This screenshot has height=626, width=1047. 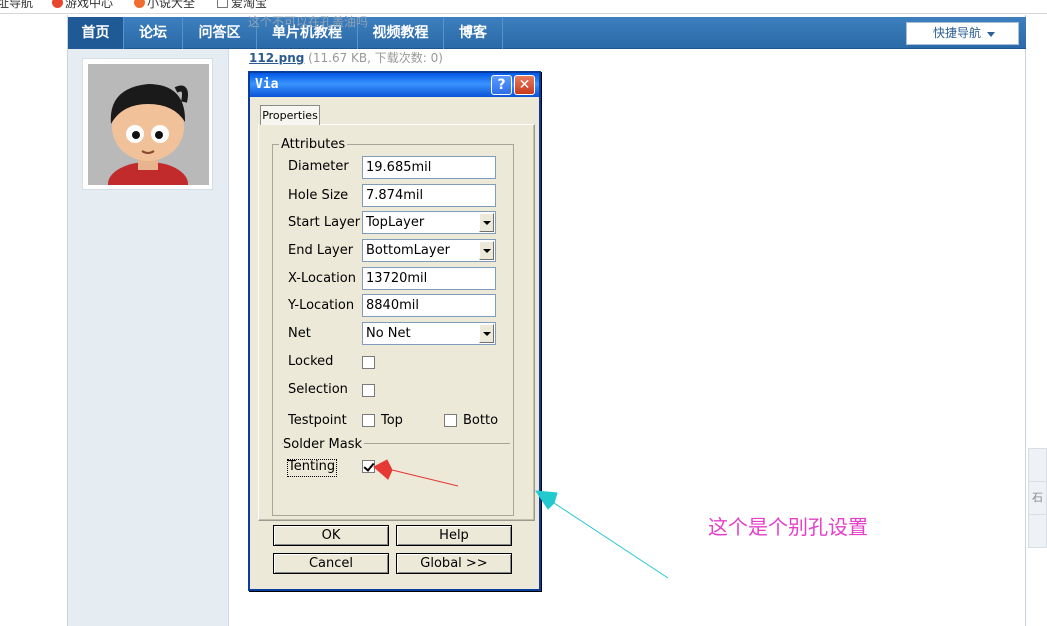 What do you see at coordinates (368, 390) in the screenshot?
I see `selection-checkbox` at bounding box center [368, 390].